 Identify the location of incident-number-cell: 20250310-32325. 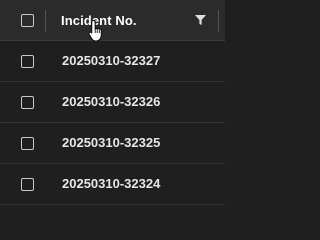
(111, 142).